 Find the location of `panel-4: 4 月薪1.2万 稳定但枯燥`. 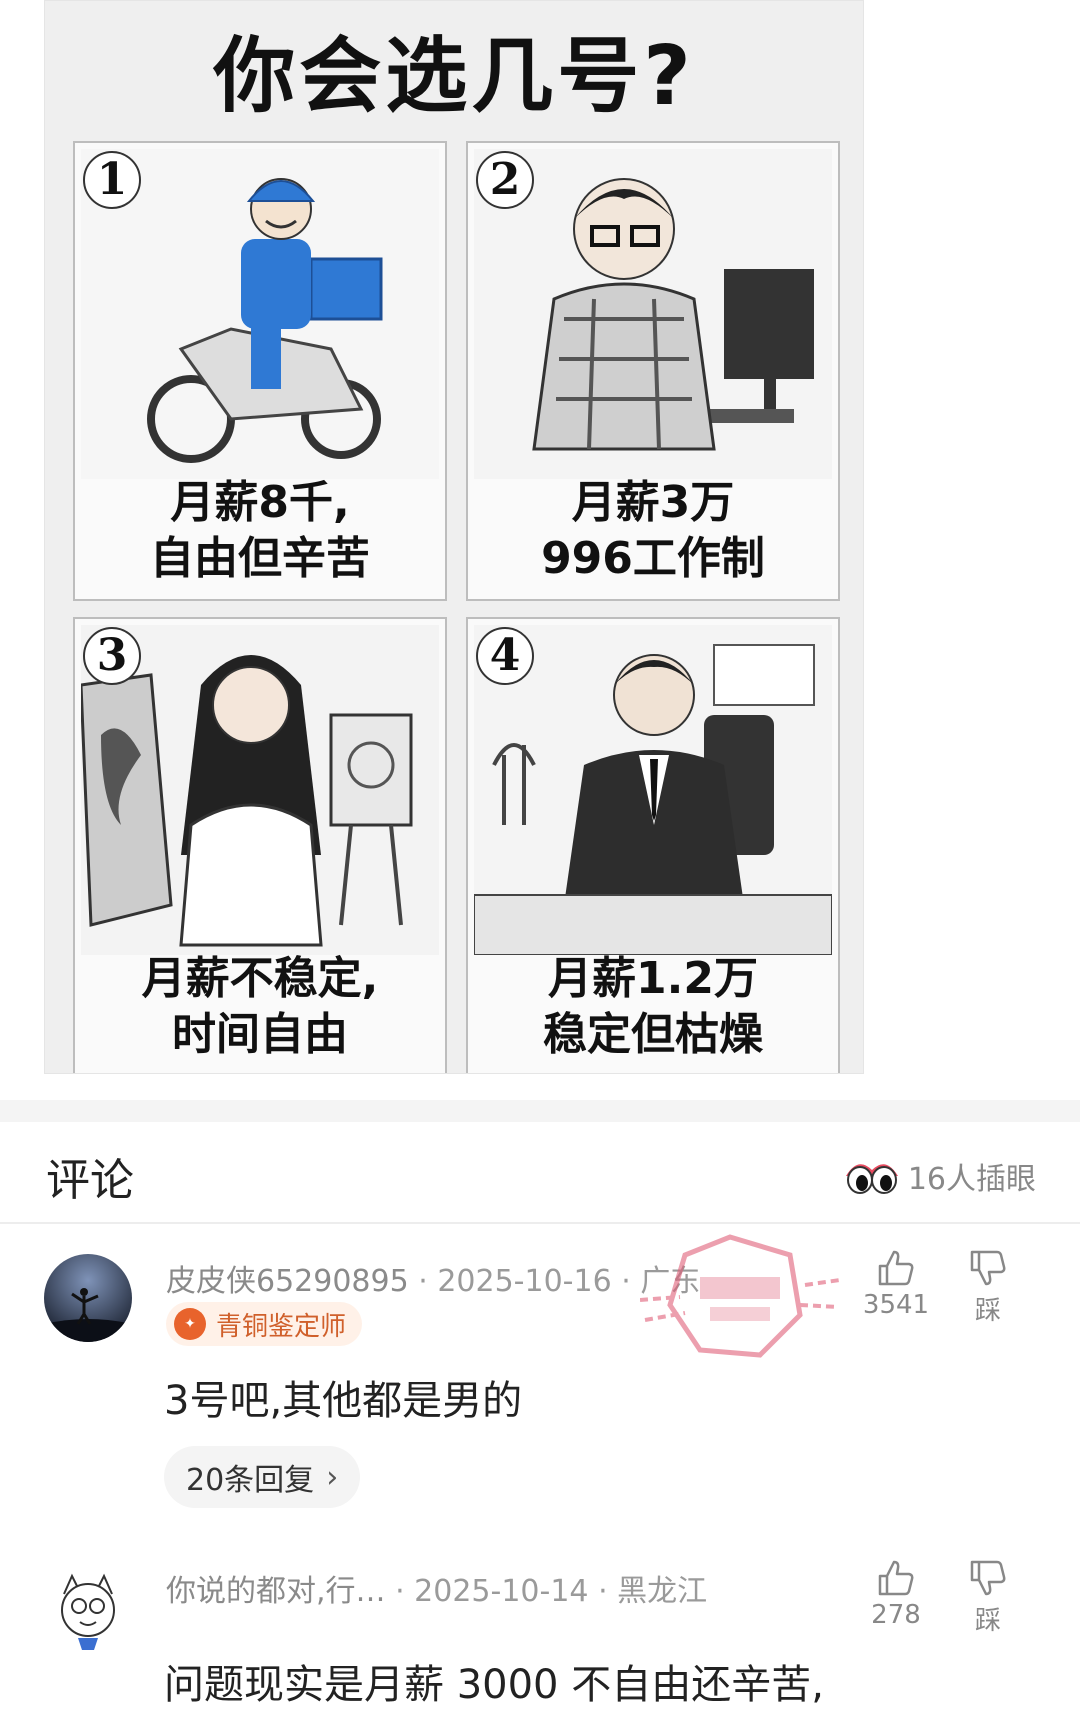

panel-4: 4 月薪1.2万 稳定但枯燥 is located at coordinates (653, 845).